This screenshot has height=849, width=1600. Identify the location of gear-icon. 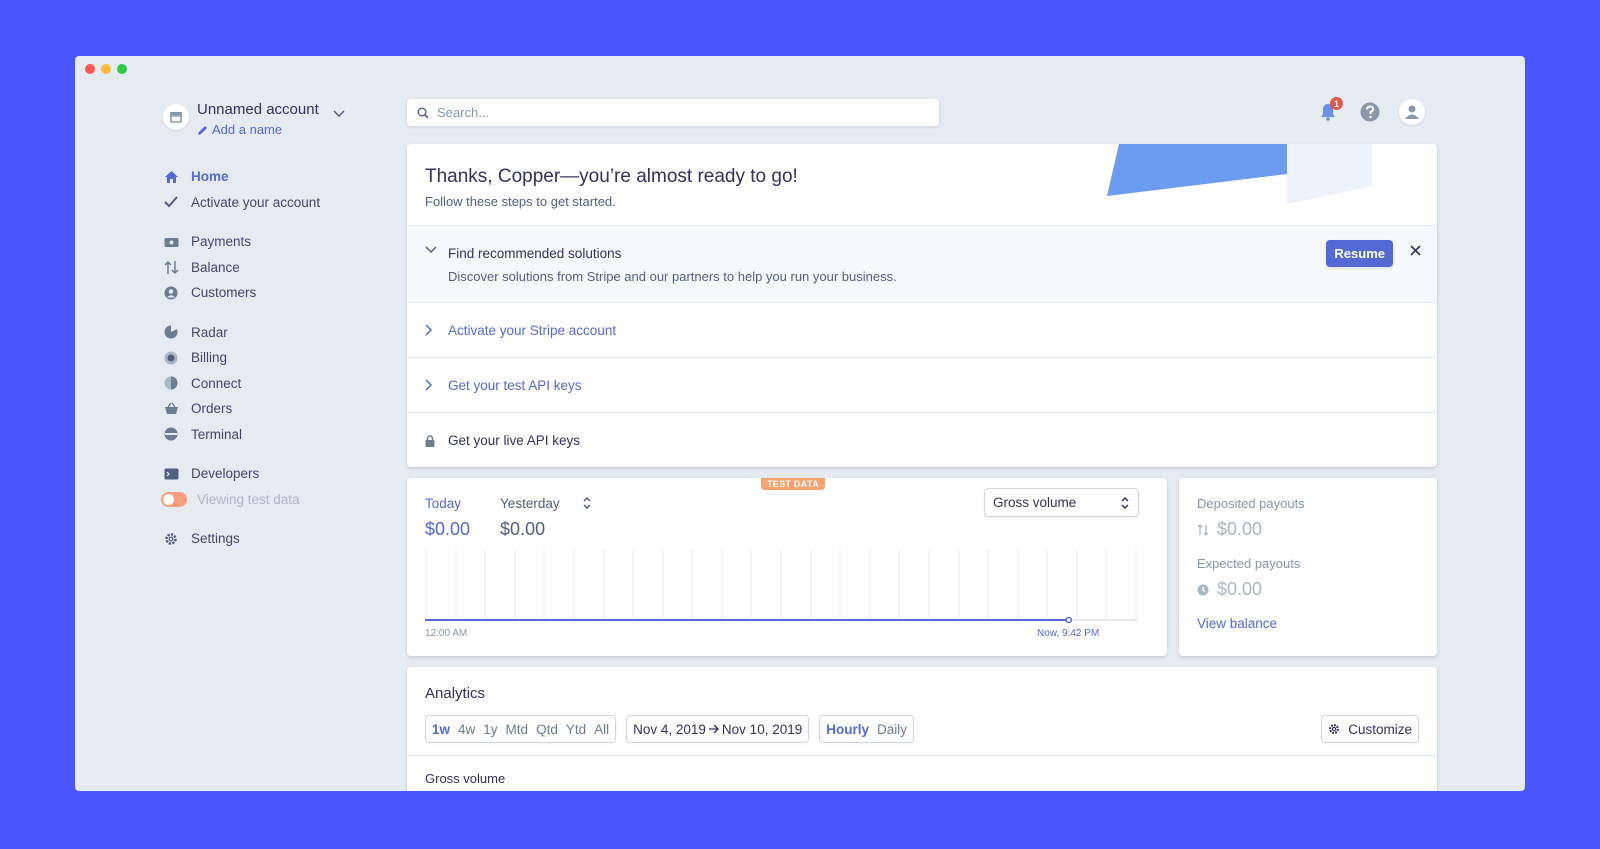
(171, 539).